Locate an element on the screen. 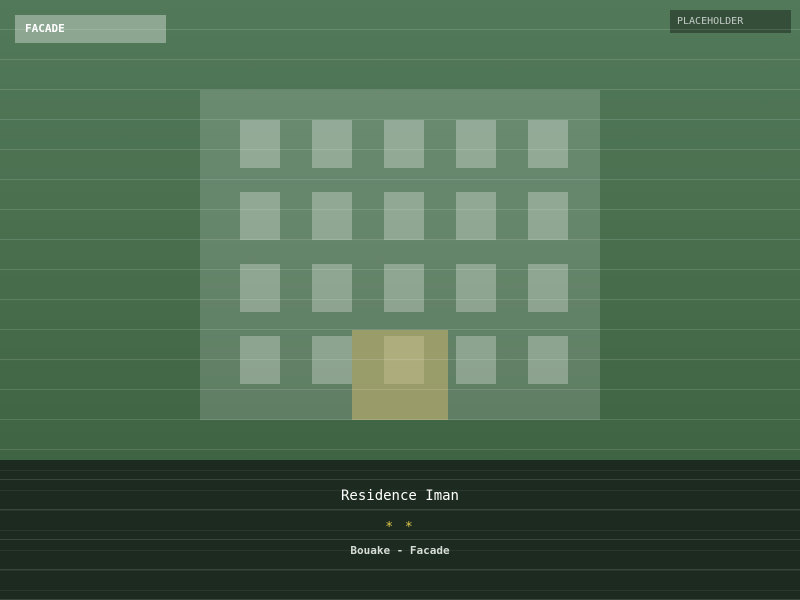  star-rating: * * is located at coordinates (400, 527).